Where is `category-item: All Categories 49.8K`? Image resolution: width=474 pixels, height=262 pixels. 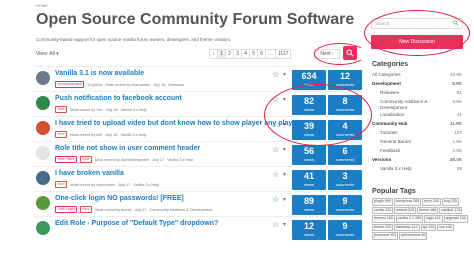 category-item: All Categories 49.8K is located at coordinates (417, 76).